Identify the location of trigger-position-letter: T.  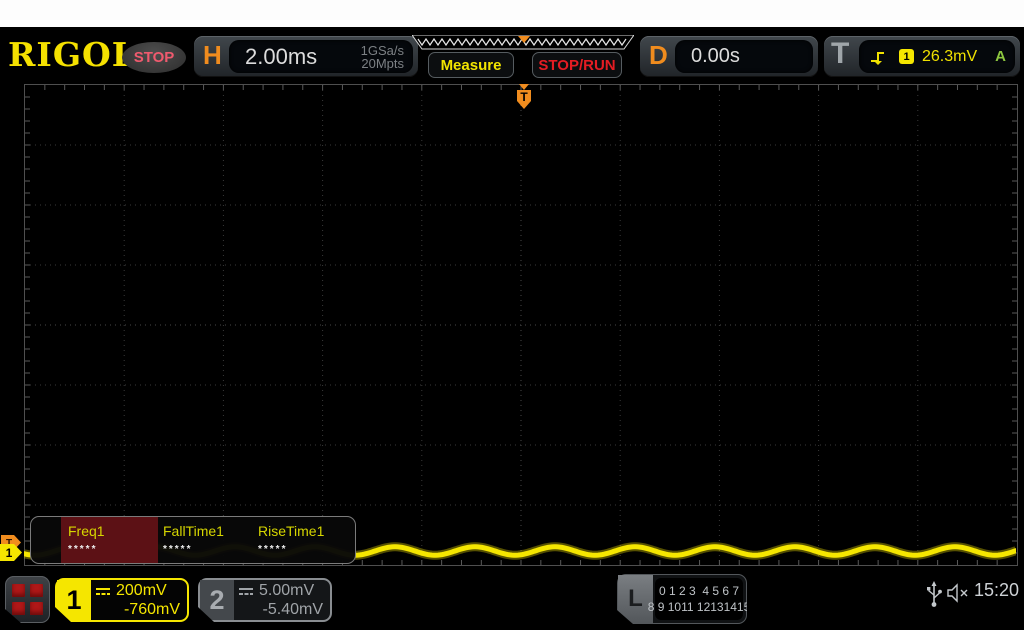
(524, 97).